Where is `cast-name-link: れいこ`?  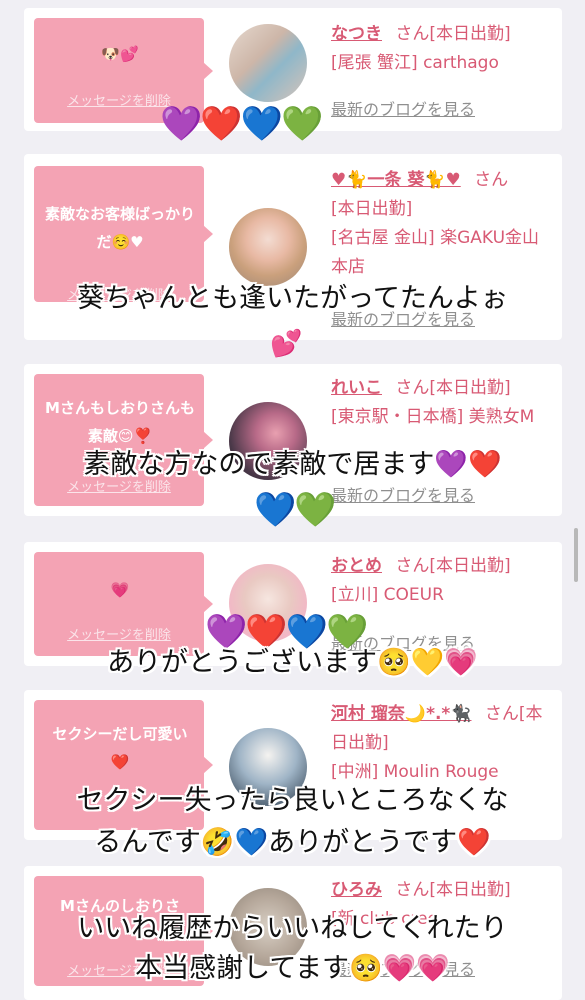
cast-name-link: れいこ is located at coordinates (356, 388).